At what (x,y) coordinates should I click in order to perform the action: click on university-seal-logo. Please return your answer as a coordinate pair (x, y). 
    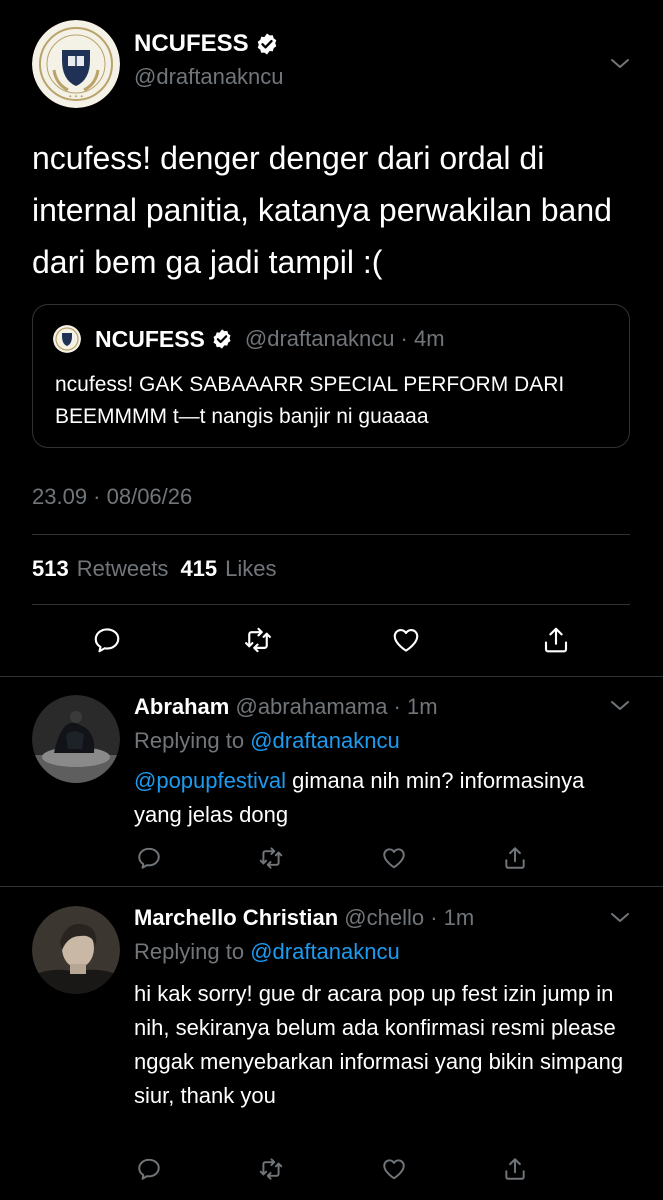
    Looking at the image, I should click on (67, 339).